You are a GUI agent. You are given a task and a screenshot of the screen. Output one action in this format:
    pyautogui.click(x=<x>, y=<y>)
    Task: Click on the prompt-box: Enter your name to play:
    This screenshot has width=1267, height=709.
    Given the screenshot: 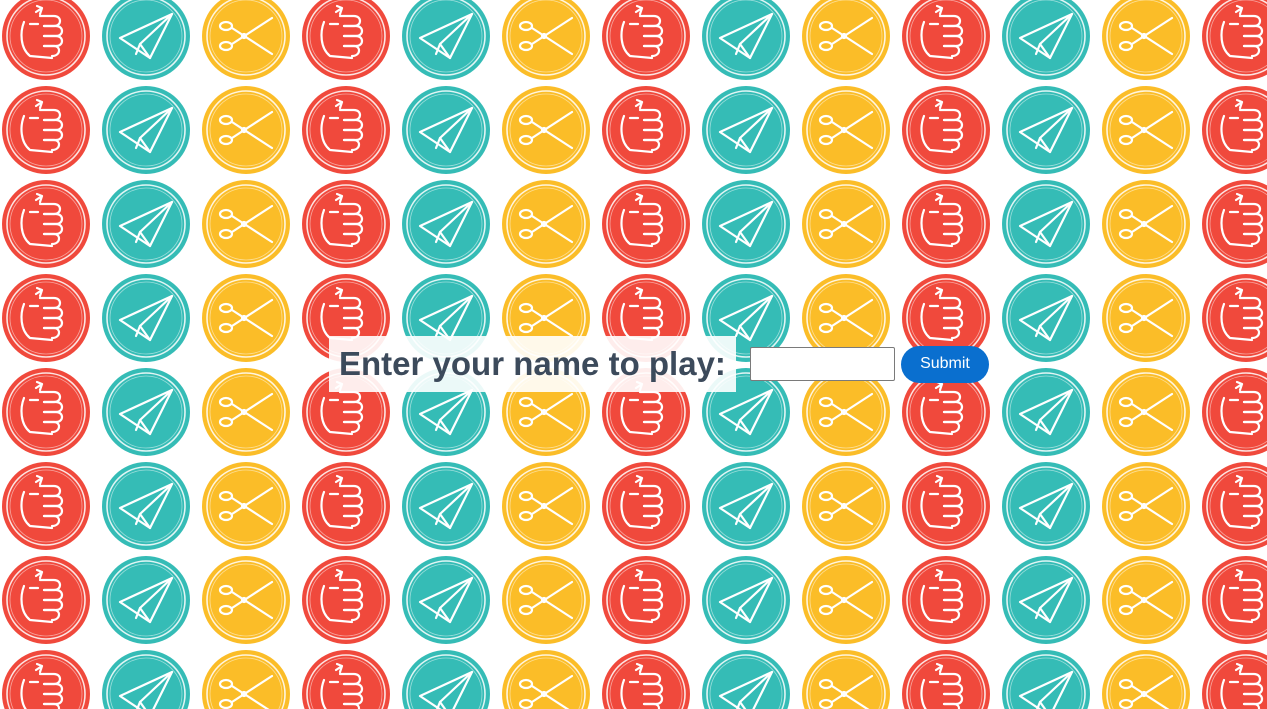 What is the action you would take?
    pyautogui.click(x=532, y=364)
    